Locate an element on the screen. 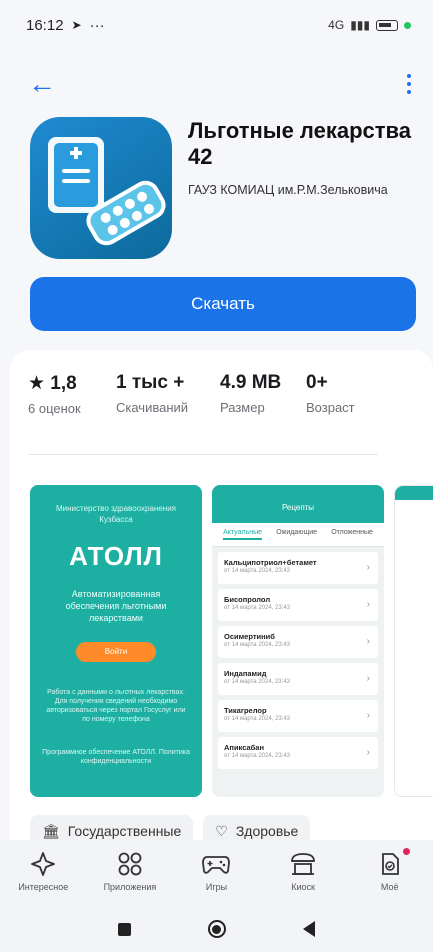  list-item: Тикагрелор от 14 марта 2024, 23:43 is located at coordinates (298, 716).